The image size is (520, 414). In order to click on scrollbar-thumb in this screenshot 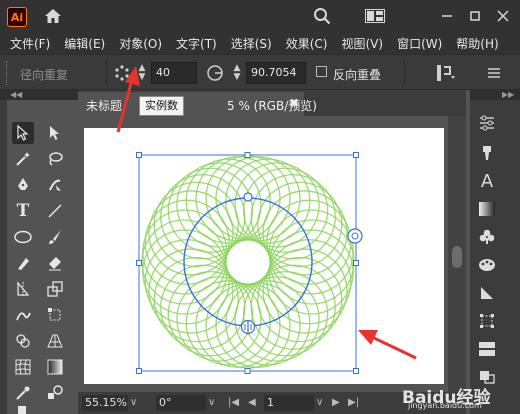, I will do `click(457, 257)`.